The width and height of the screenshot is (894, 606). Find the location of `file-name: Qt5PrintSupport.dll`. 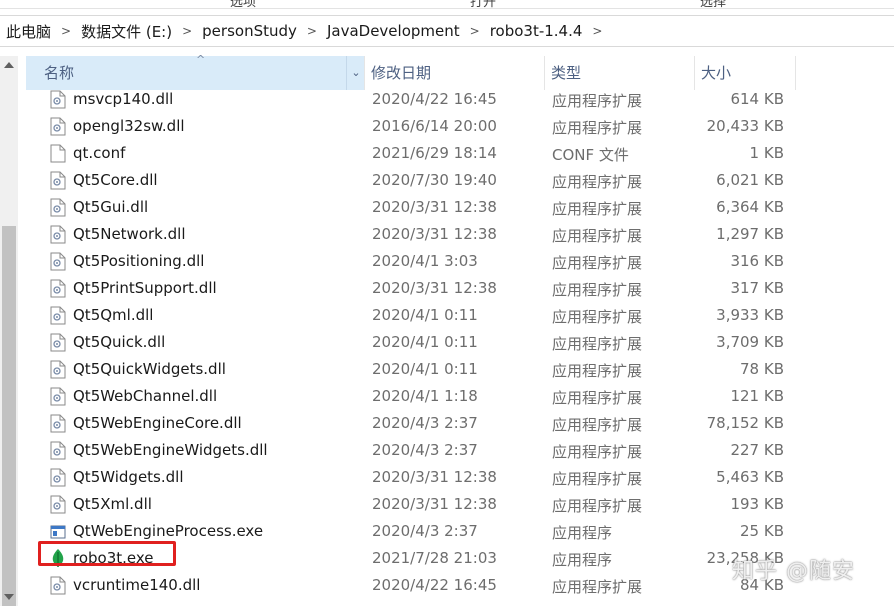

file-name: Qt5PrintSupport.dll is located at coordinates (145, 288).